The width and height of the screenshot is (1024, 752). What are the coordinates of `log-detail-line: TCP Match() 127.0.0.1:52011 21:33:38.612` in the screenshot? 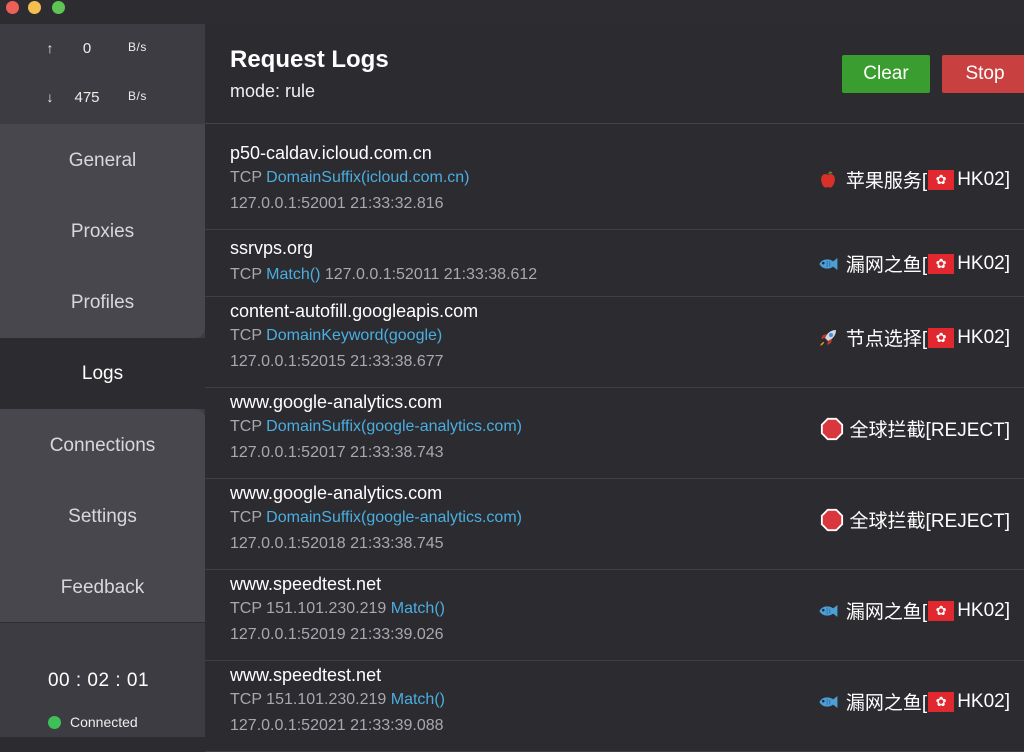 It's located at (383, 275).